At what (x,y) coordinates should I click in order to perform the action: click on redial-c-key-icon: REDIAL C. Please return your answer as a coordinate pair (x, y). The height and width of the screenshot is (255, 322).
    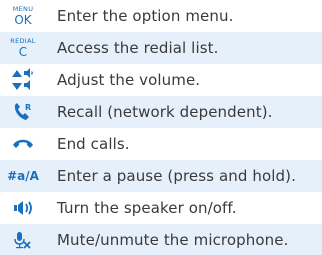
    Looking at the image, I should click on (23, 48).